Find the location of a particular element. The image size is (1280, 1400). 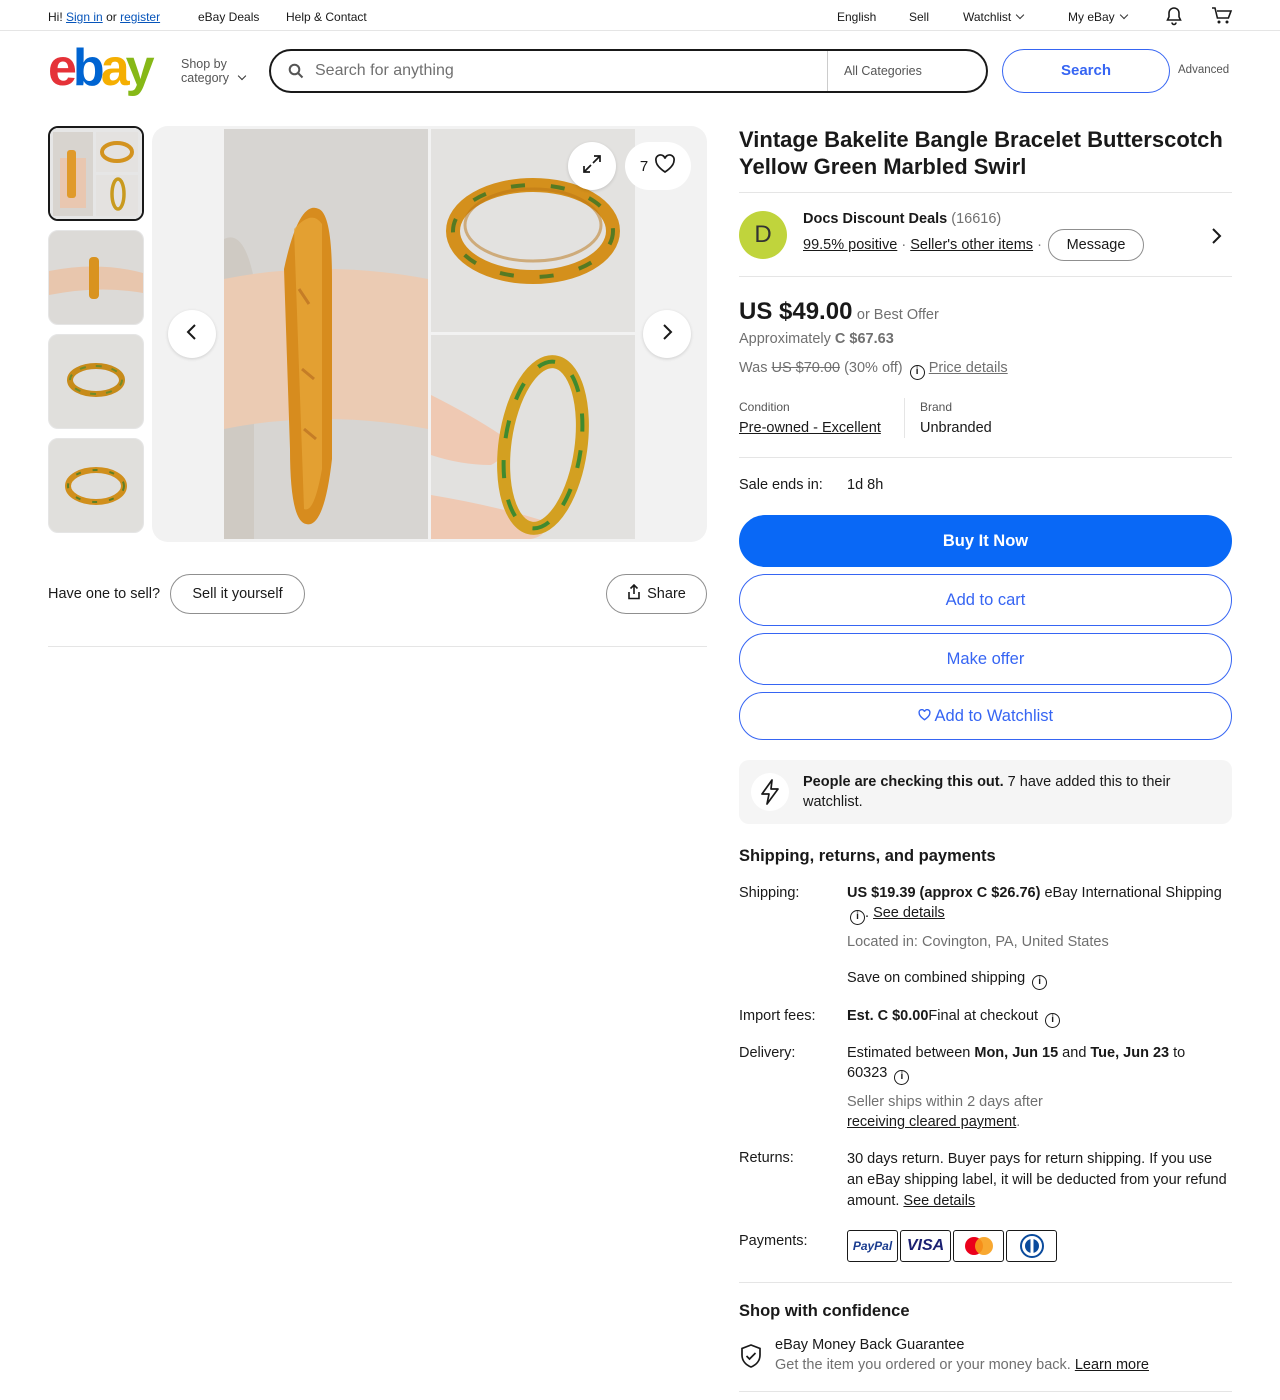

import-fee-note: Final at checkout is located at coordinates (983, 1016).